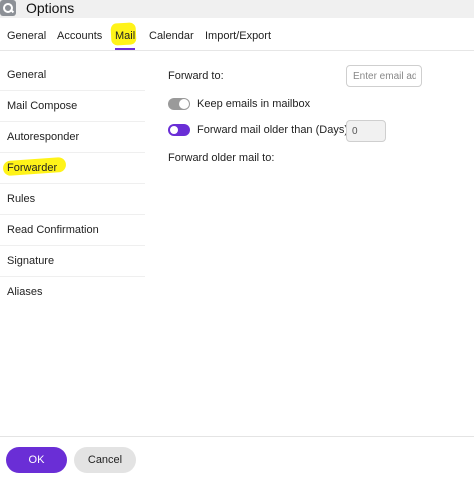  I want to click on forward-older-toggle, so click(179, 130).